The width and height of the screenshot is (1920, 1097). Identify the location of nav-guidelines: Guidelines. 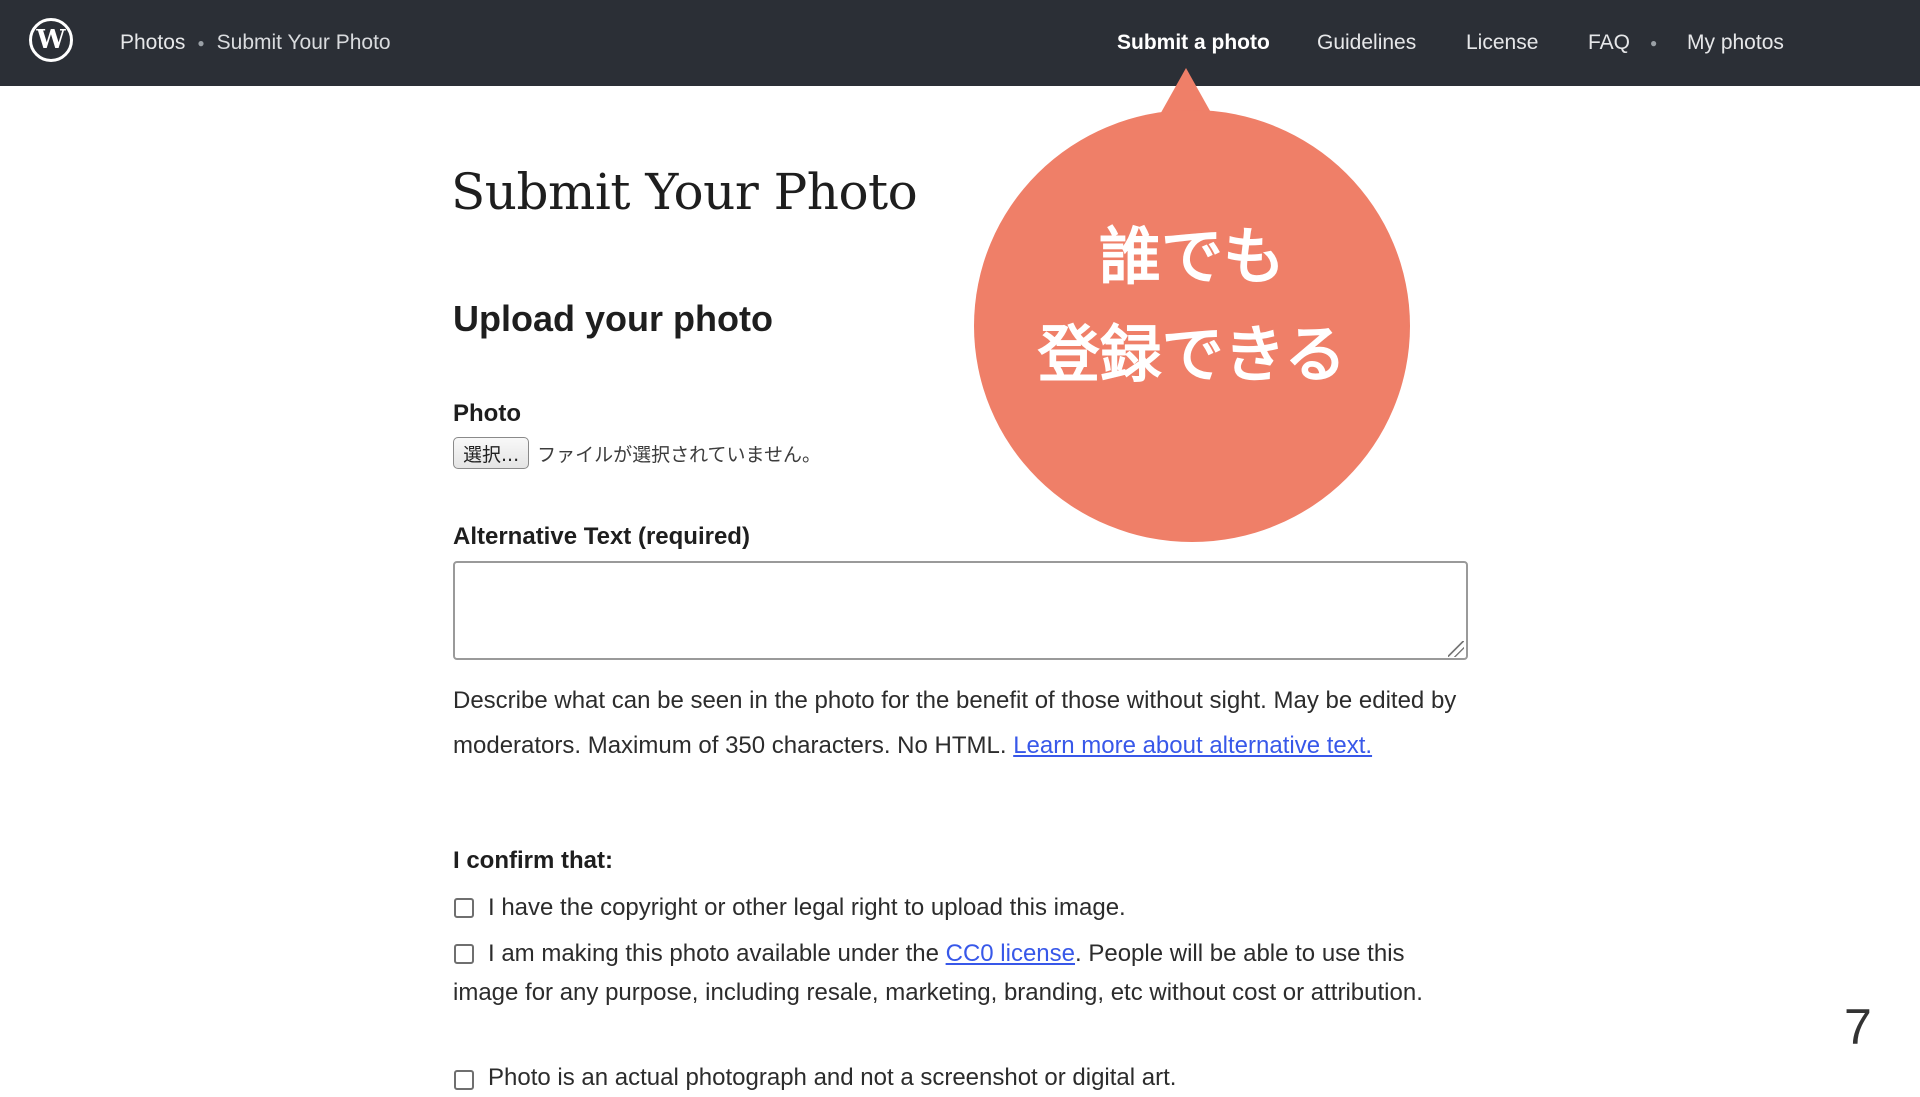
(1366, 43).